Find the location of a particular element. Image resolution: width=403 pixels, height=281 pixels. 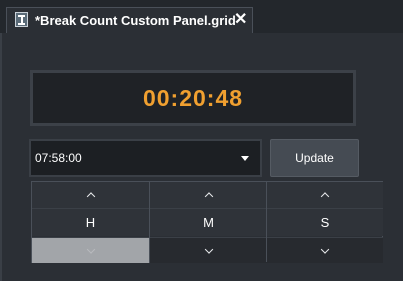

minutes-spinner: M is located at coordinates (208, 222).